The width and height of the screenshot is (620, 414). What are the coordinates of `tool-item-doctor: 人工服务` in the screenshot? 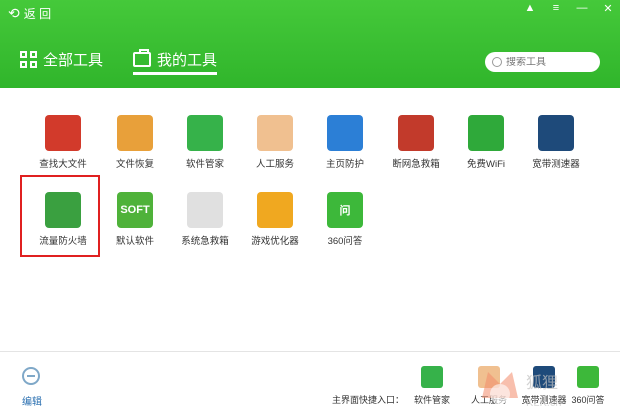 It's located at (275, 150).